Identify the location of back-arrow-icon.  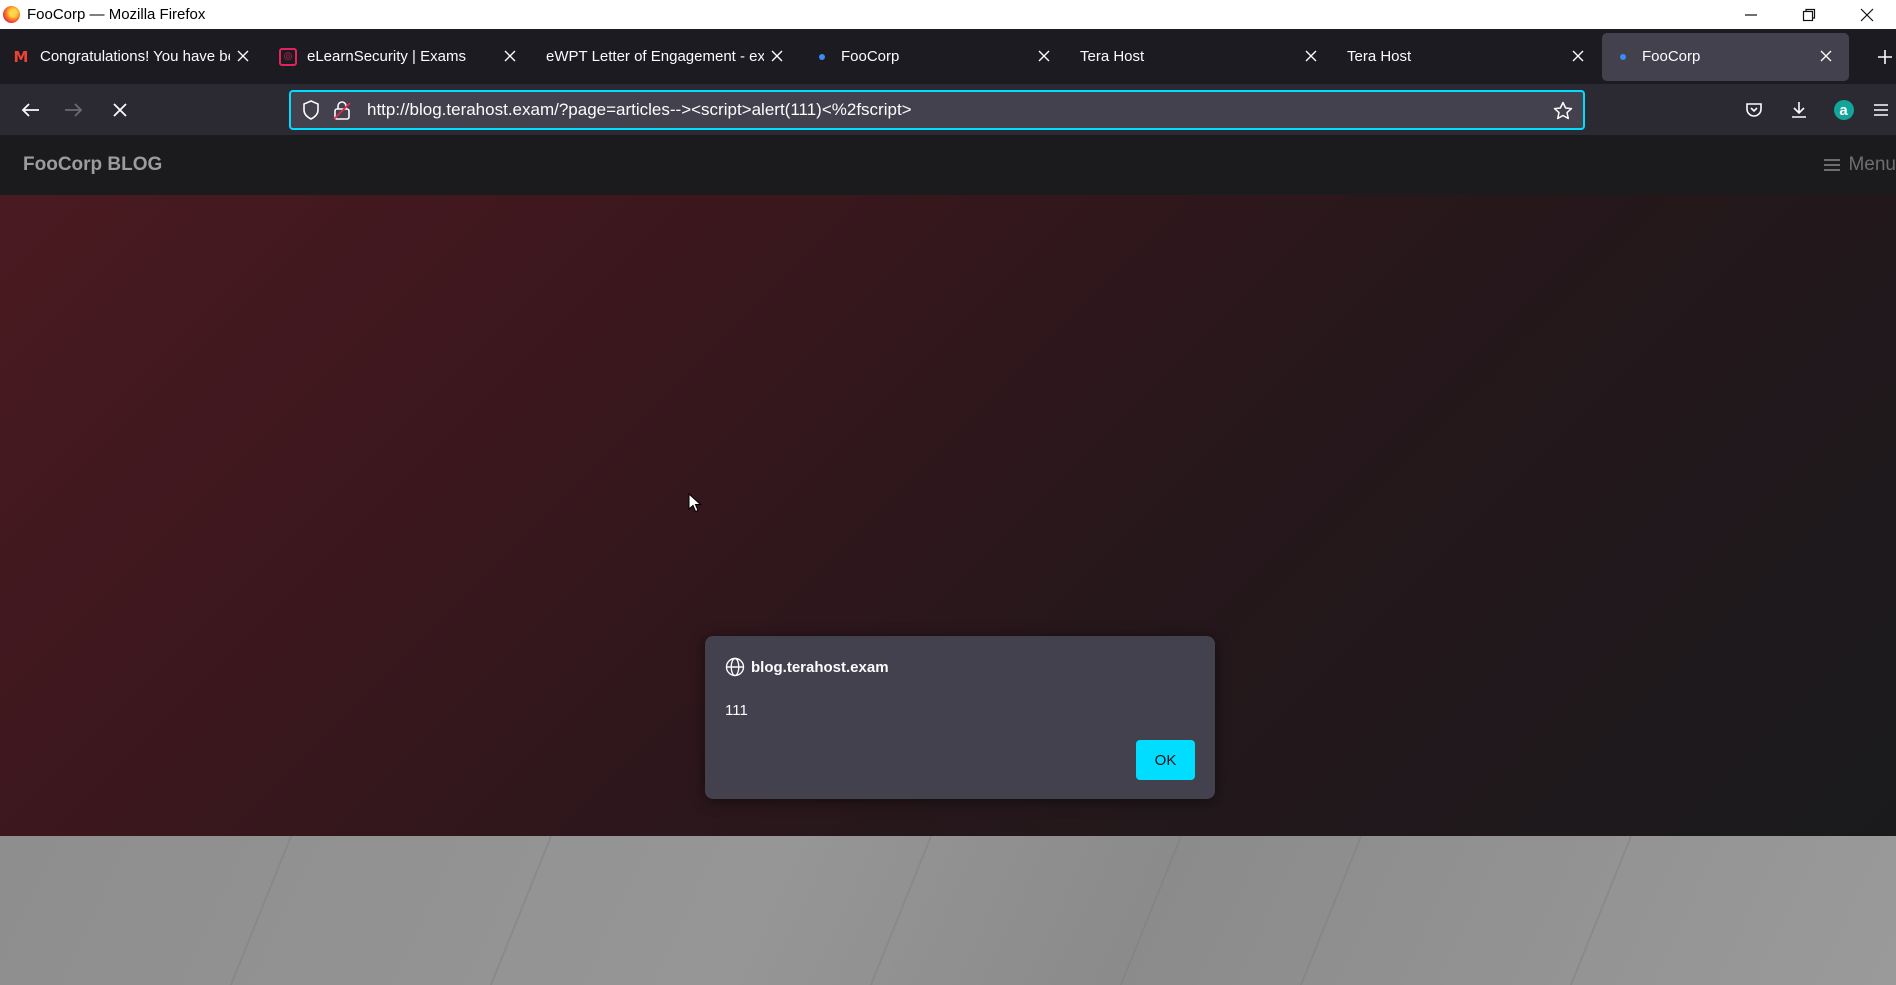
(30, 110).